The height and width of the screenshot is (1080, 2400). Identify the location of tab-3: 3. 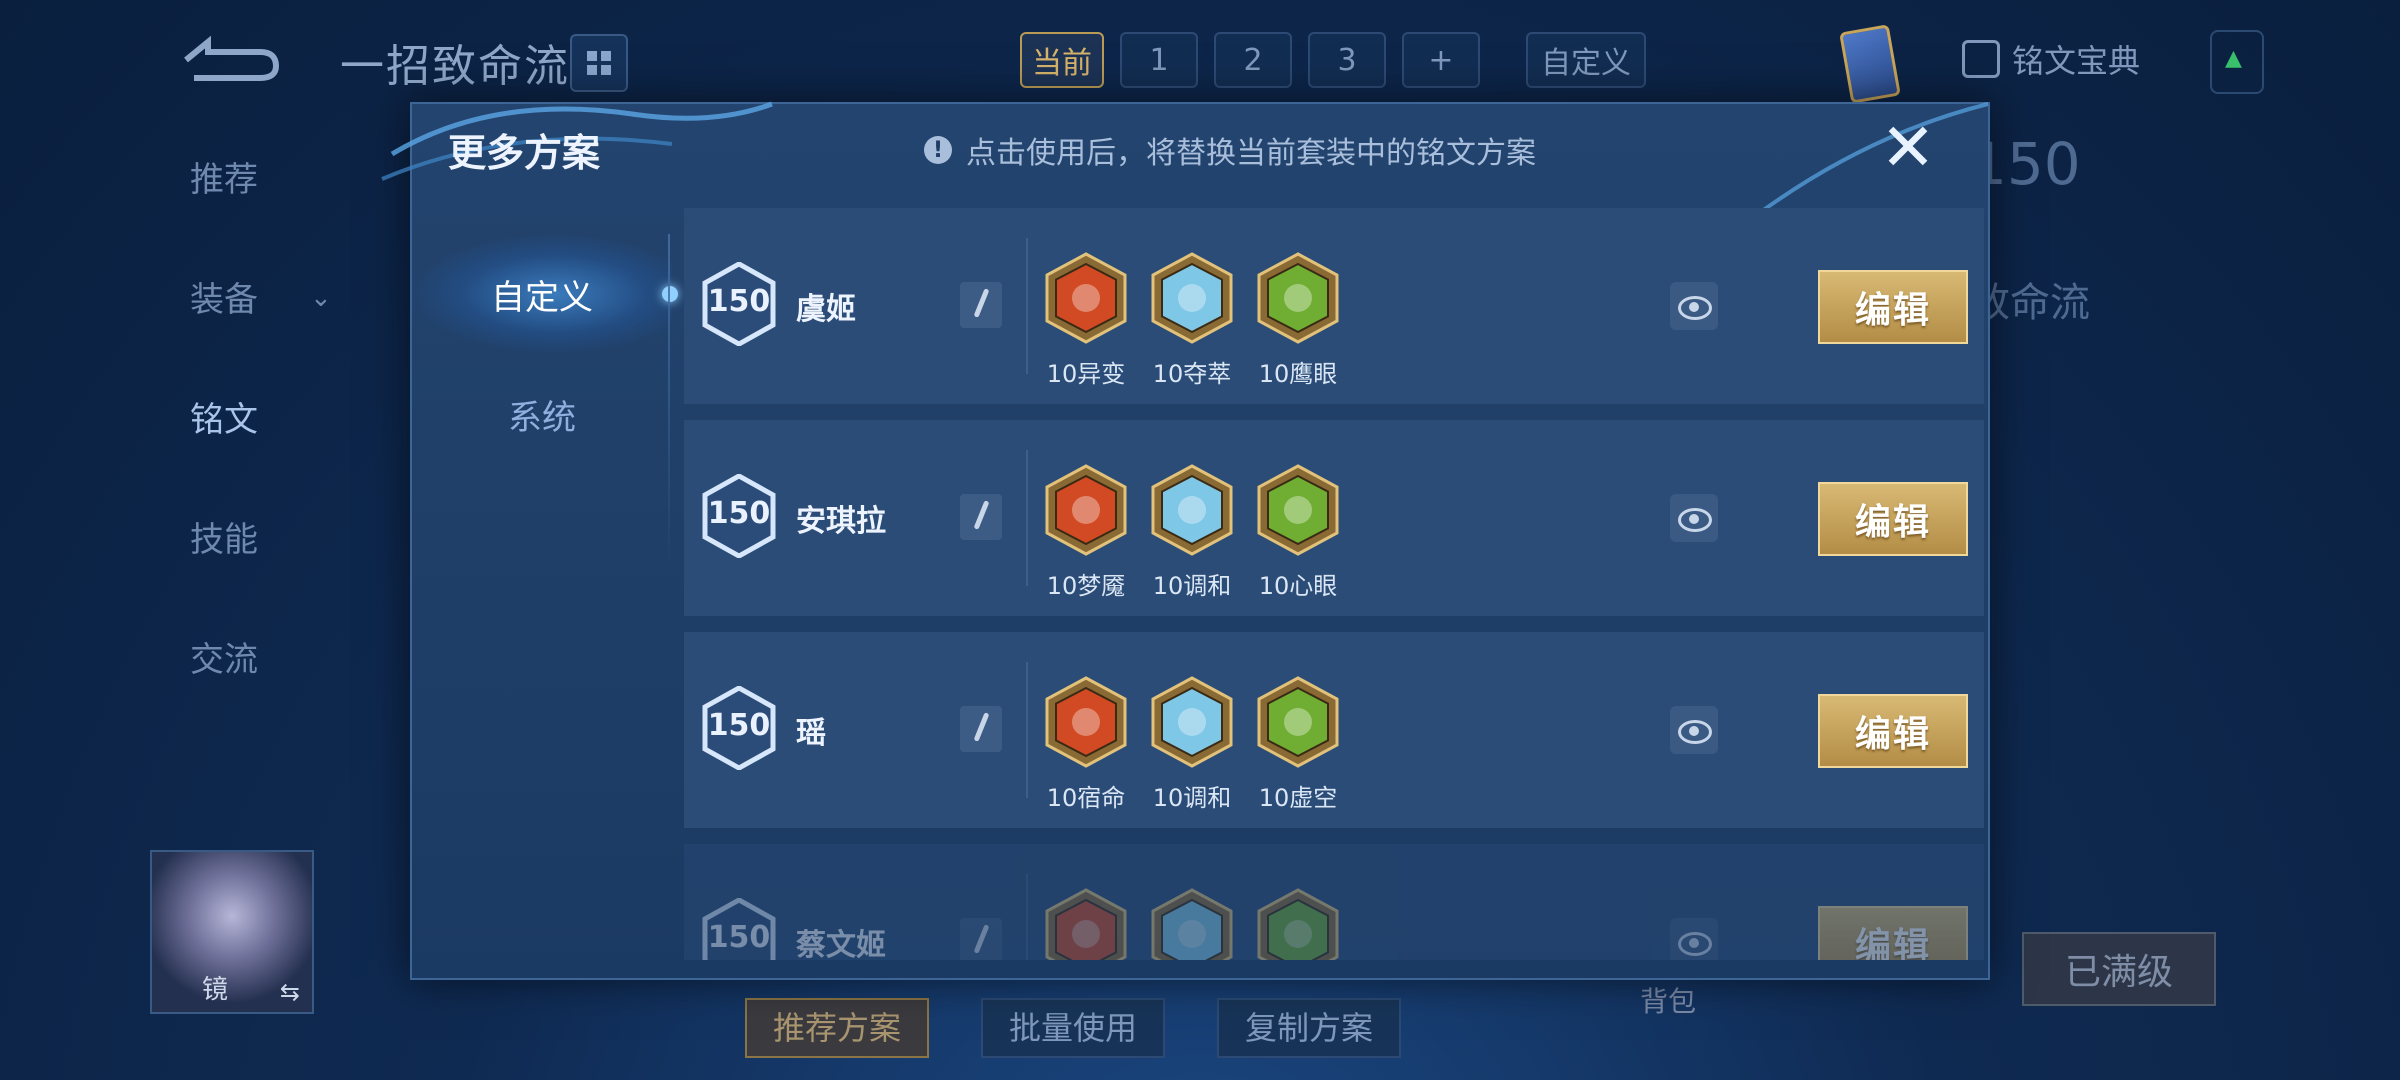
(1347, 60).